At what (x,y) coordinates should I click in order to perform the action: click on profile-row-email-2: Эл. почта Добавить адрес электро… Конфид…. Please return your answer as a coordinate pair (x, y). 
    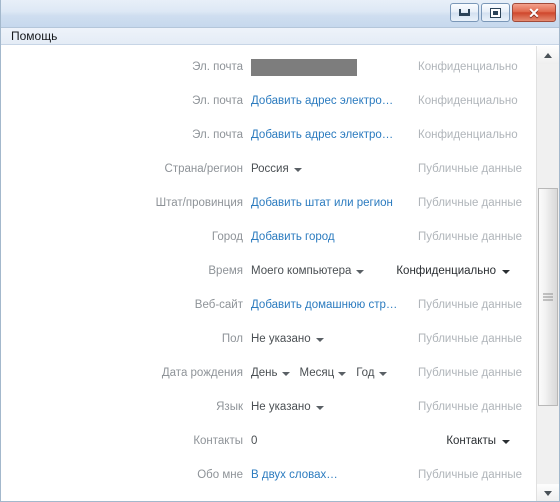
    Looking at the image, I should click on (269, 101).